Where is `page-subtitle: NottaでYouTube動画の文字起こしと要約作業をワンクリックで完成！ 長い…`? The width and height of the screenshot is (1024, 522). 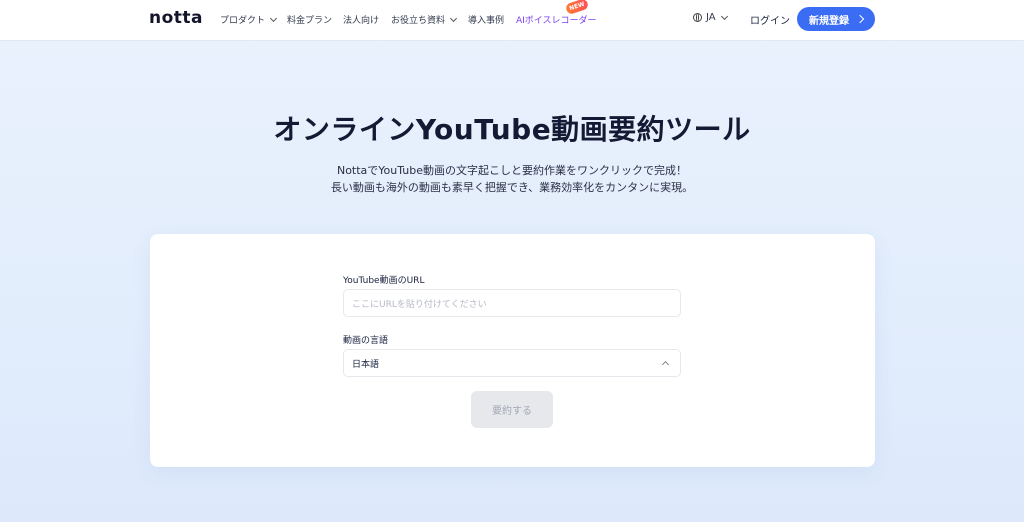
page-subtitle: NottaでYouTube動画の文字起こしと要約作業をワンクリックで完成！ 長い… is located at coordinates (512, 179).